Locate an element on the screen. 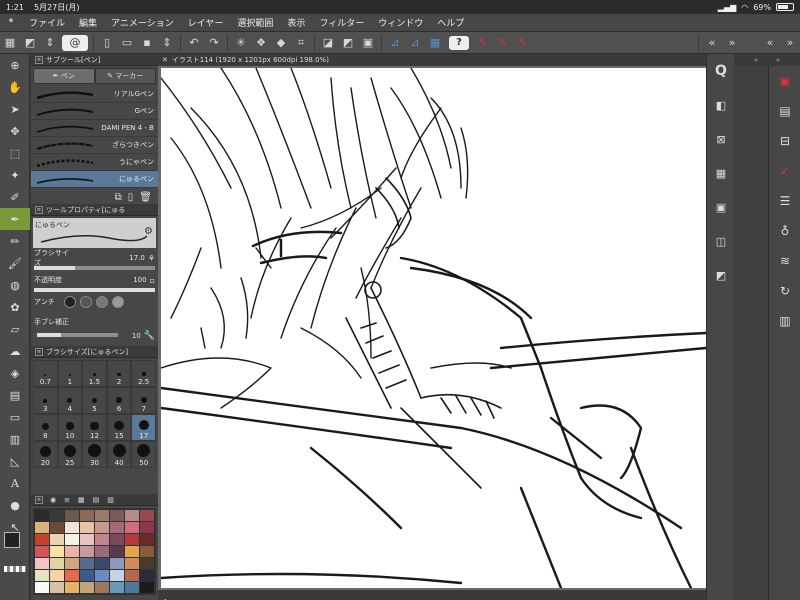 The width and height of the screenshot is (800, 600). brush-size-value: 17.0 is located at coordinates (135, 258).